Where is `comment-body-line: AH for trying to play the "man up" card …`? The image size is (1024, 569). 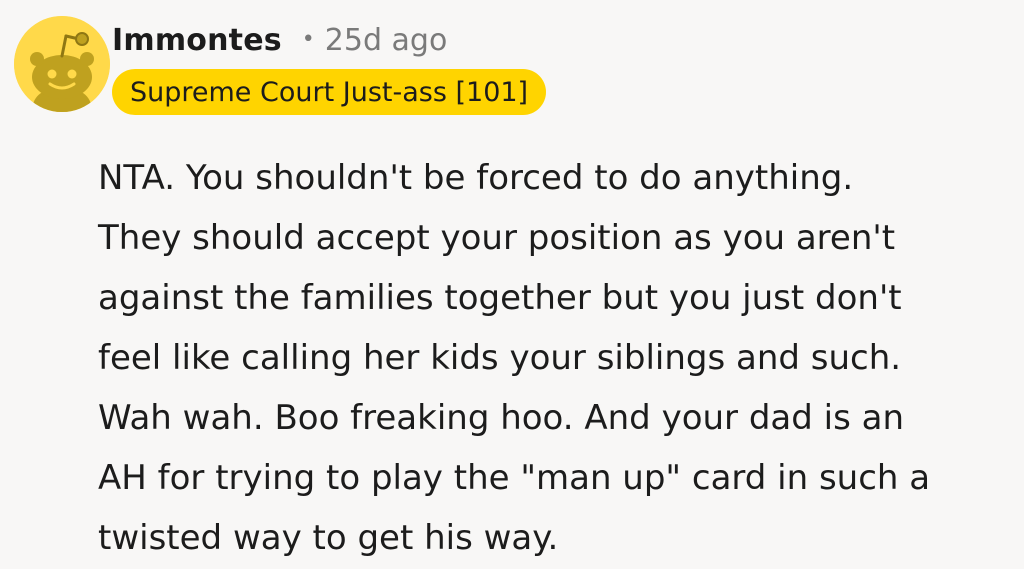
comment-body-line: AH for trying to play the "man up" card … is located at coordinates (514, 478).